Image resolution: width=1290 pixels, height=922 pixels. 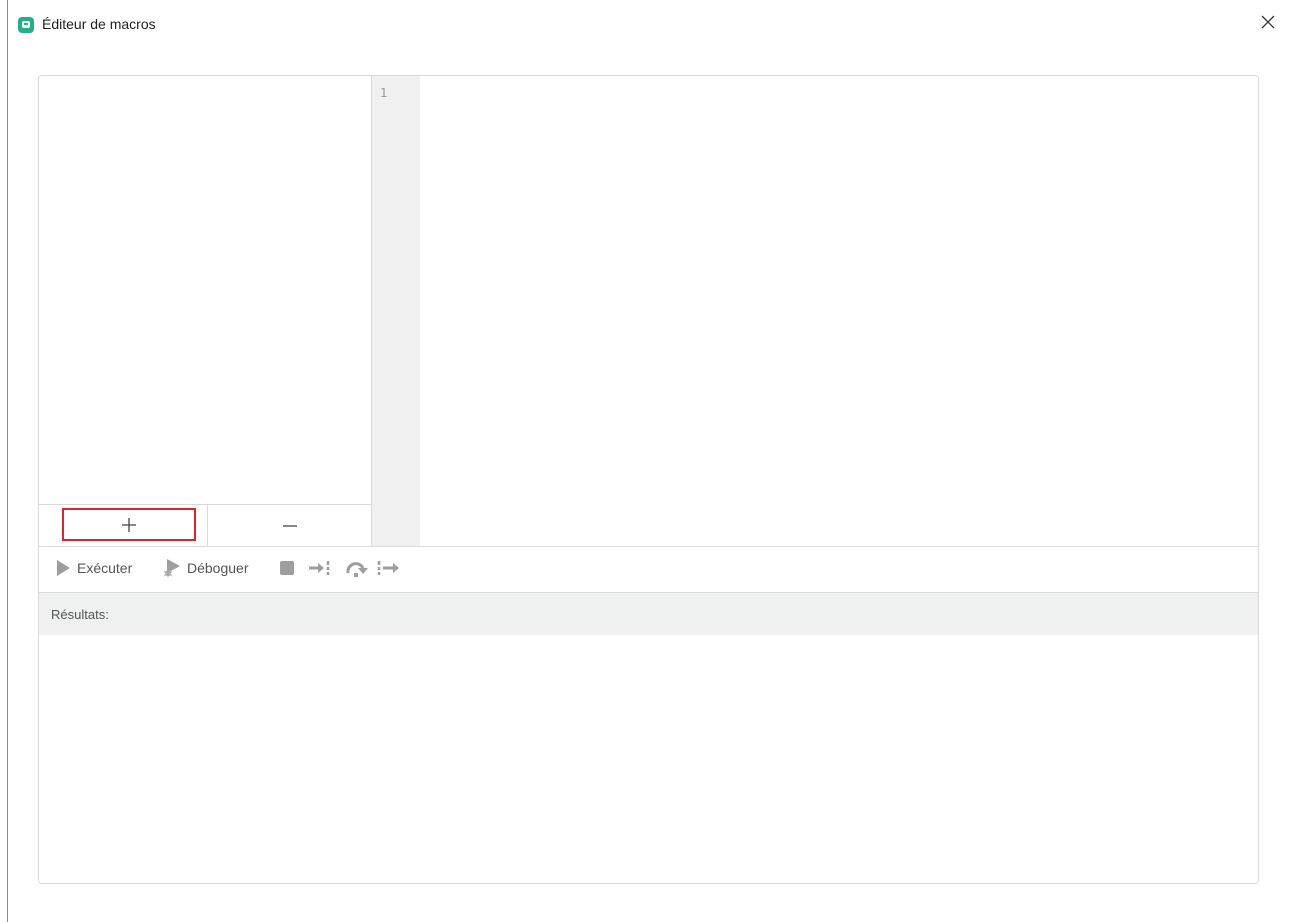 I want to click on line-number-gutter: 1, so click(x=396, y=311).